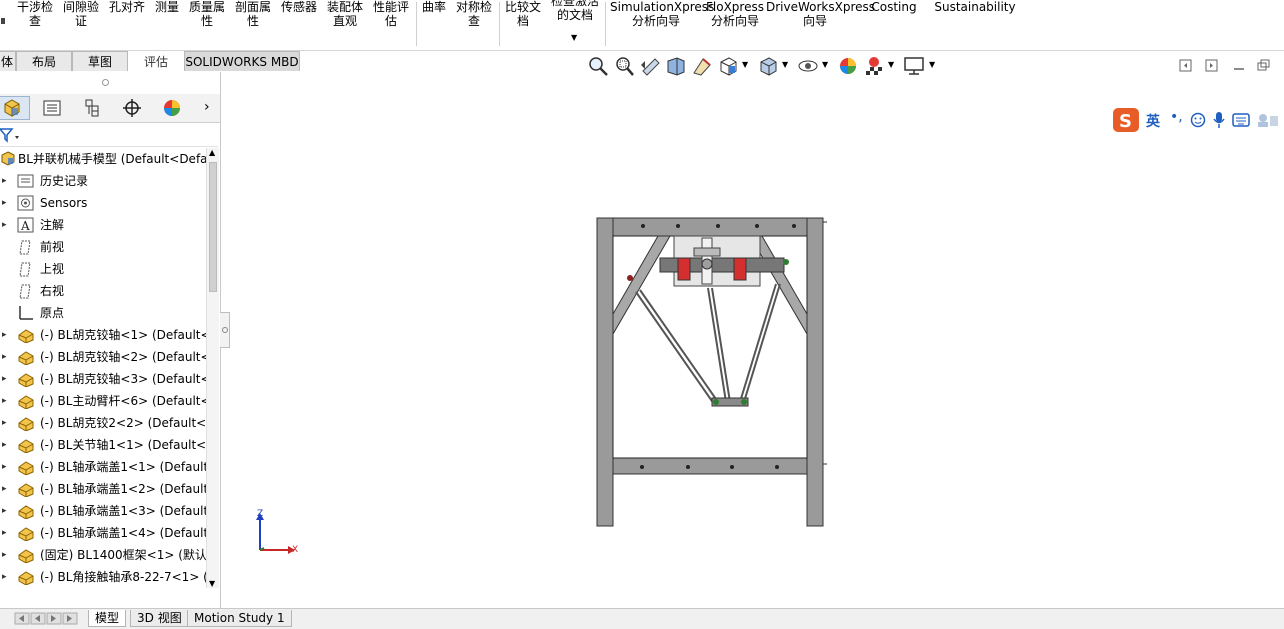 The width and height of the screenshot is (1284, 629). I want to click on previous-view-icon, so click(650, 66).